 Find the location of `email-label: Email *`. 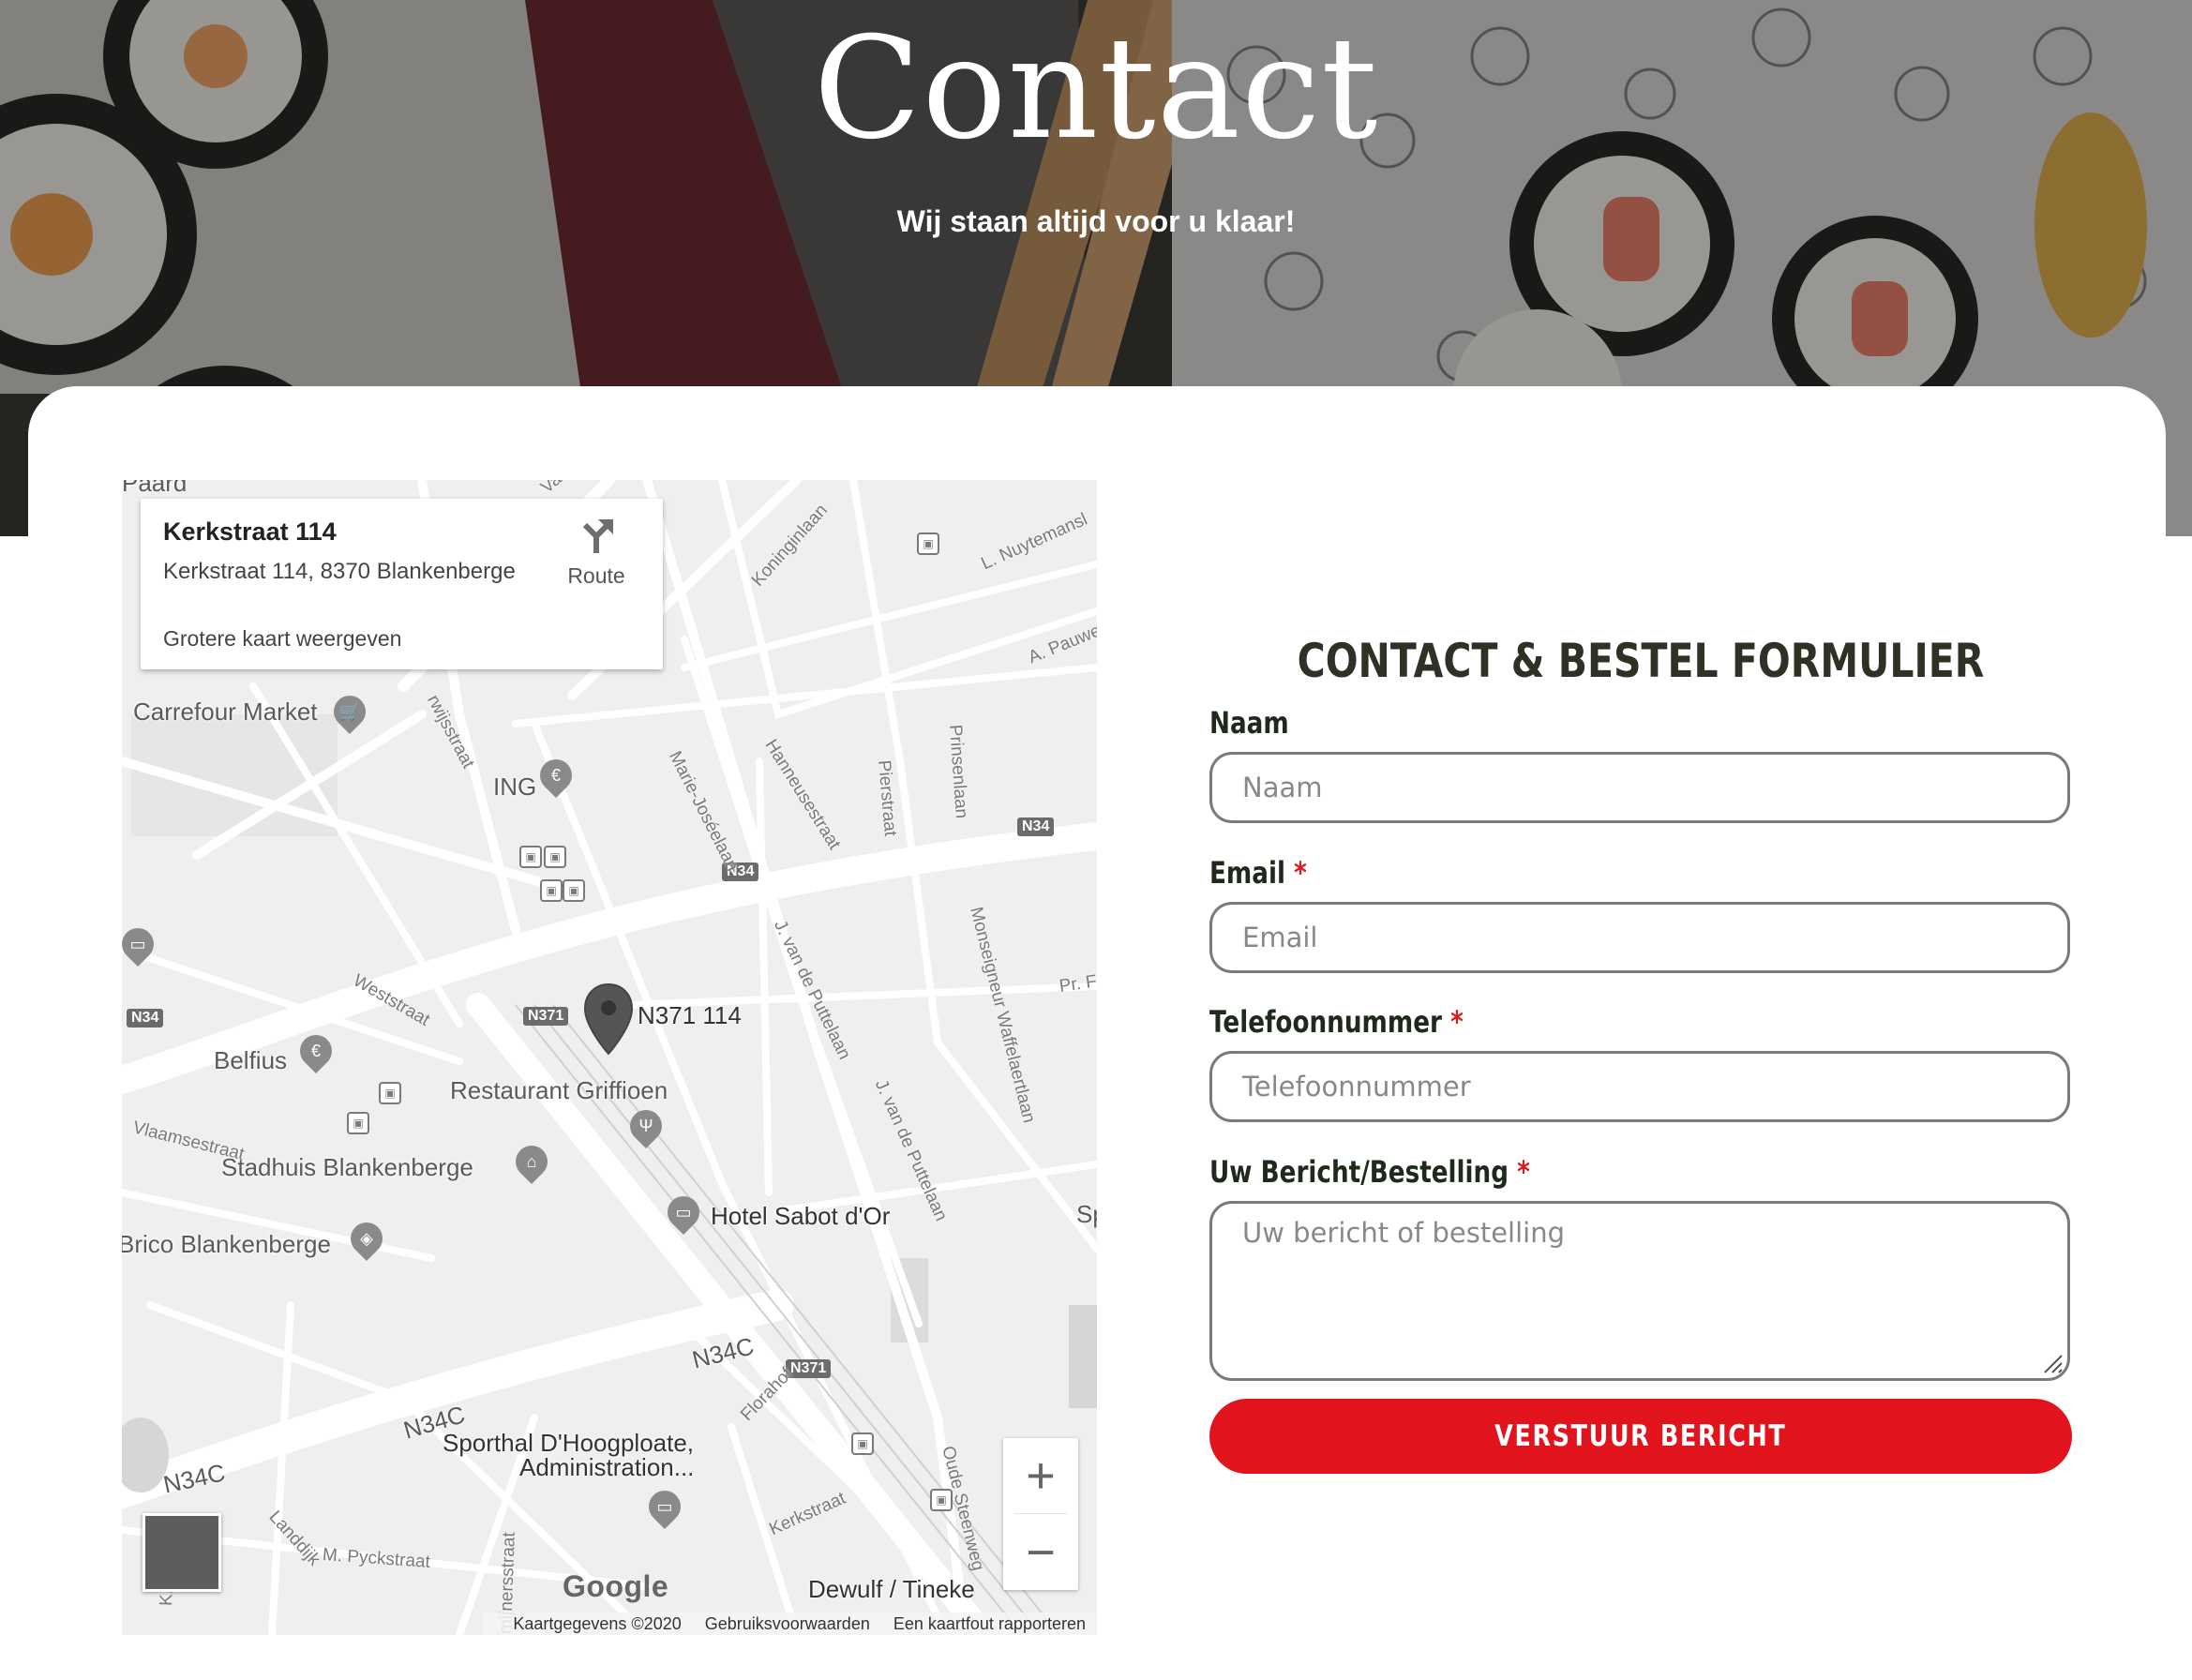

email-label: Email * is located at coordinates (1258, 873).